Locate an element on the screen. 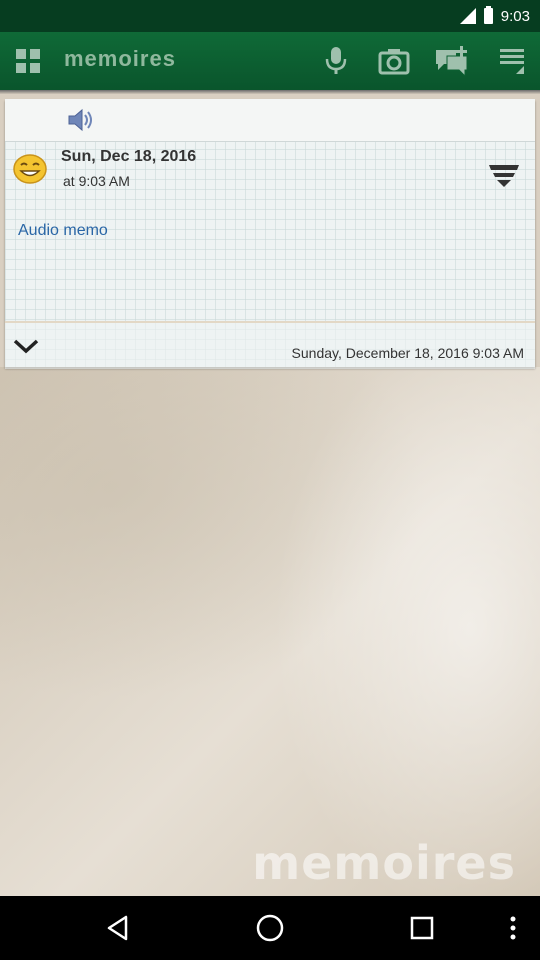 The width and height of the screenshot is (540, 960). app-title: memoires is located at coordinates (120, 58).